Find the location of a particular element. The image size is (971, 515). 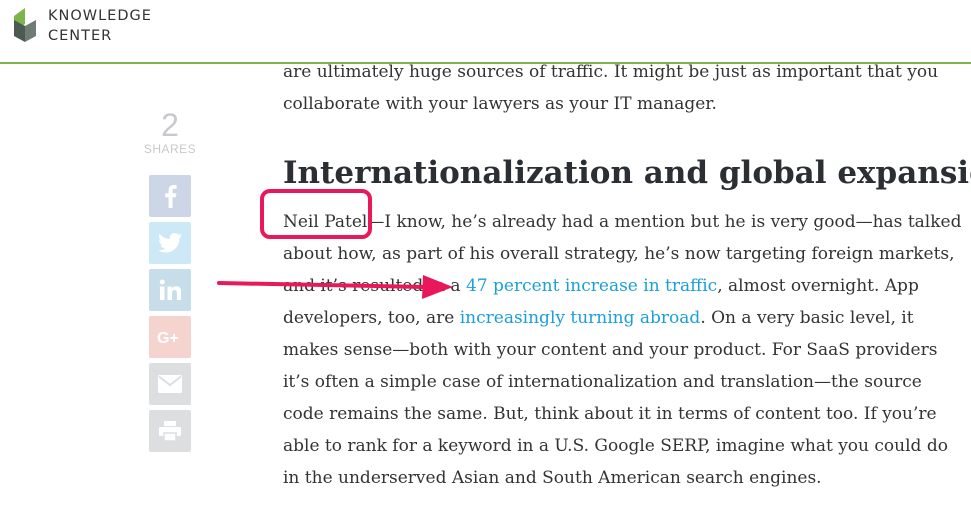

share-count: 2 SHARES is located at coordinates (170, 132).